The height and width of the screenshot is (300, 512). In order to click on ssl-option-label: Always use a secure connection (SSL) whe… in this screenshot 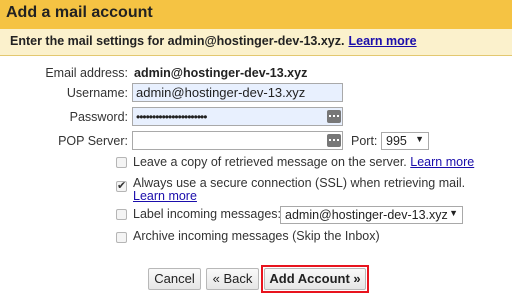, I will do `click(299, 183)`.